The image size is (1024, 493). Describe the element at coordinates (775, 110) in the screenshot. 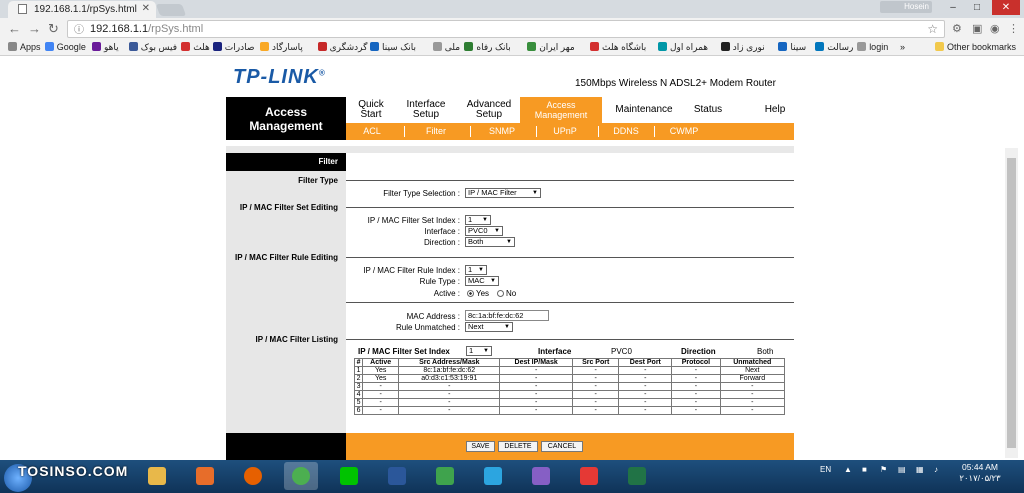

I see `menu-help: Help` at that location.